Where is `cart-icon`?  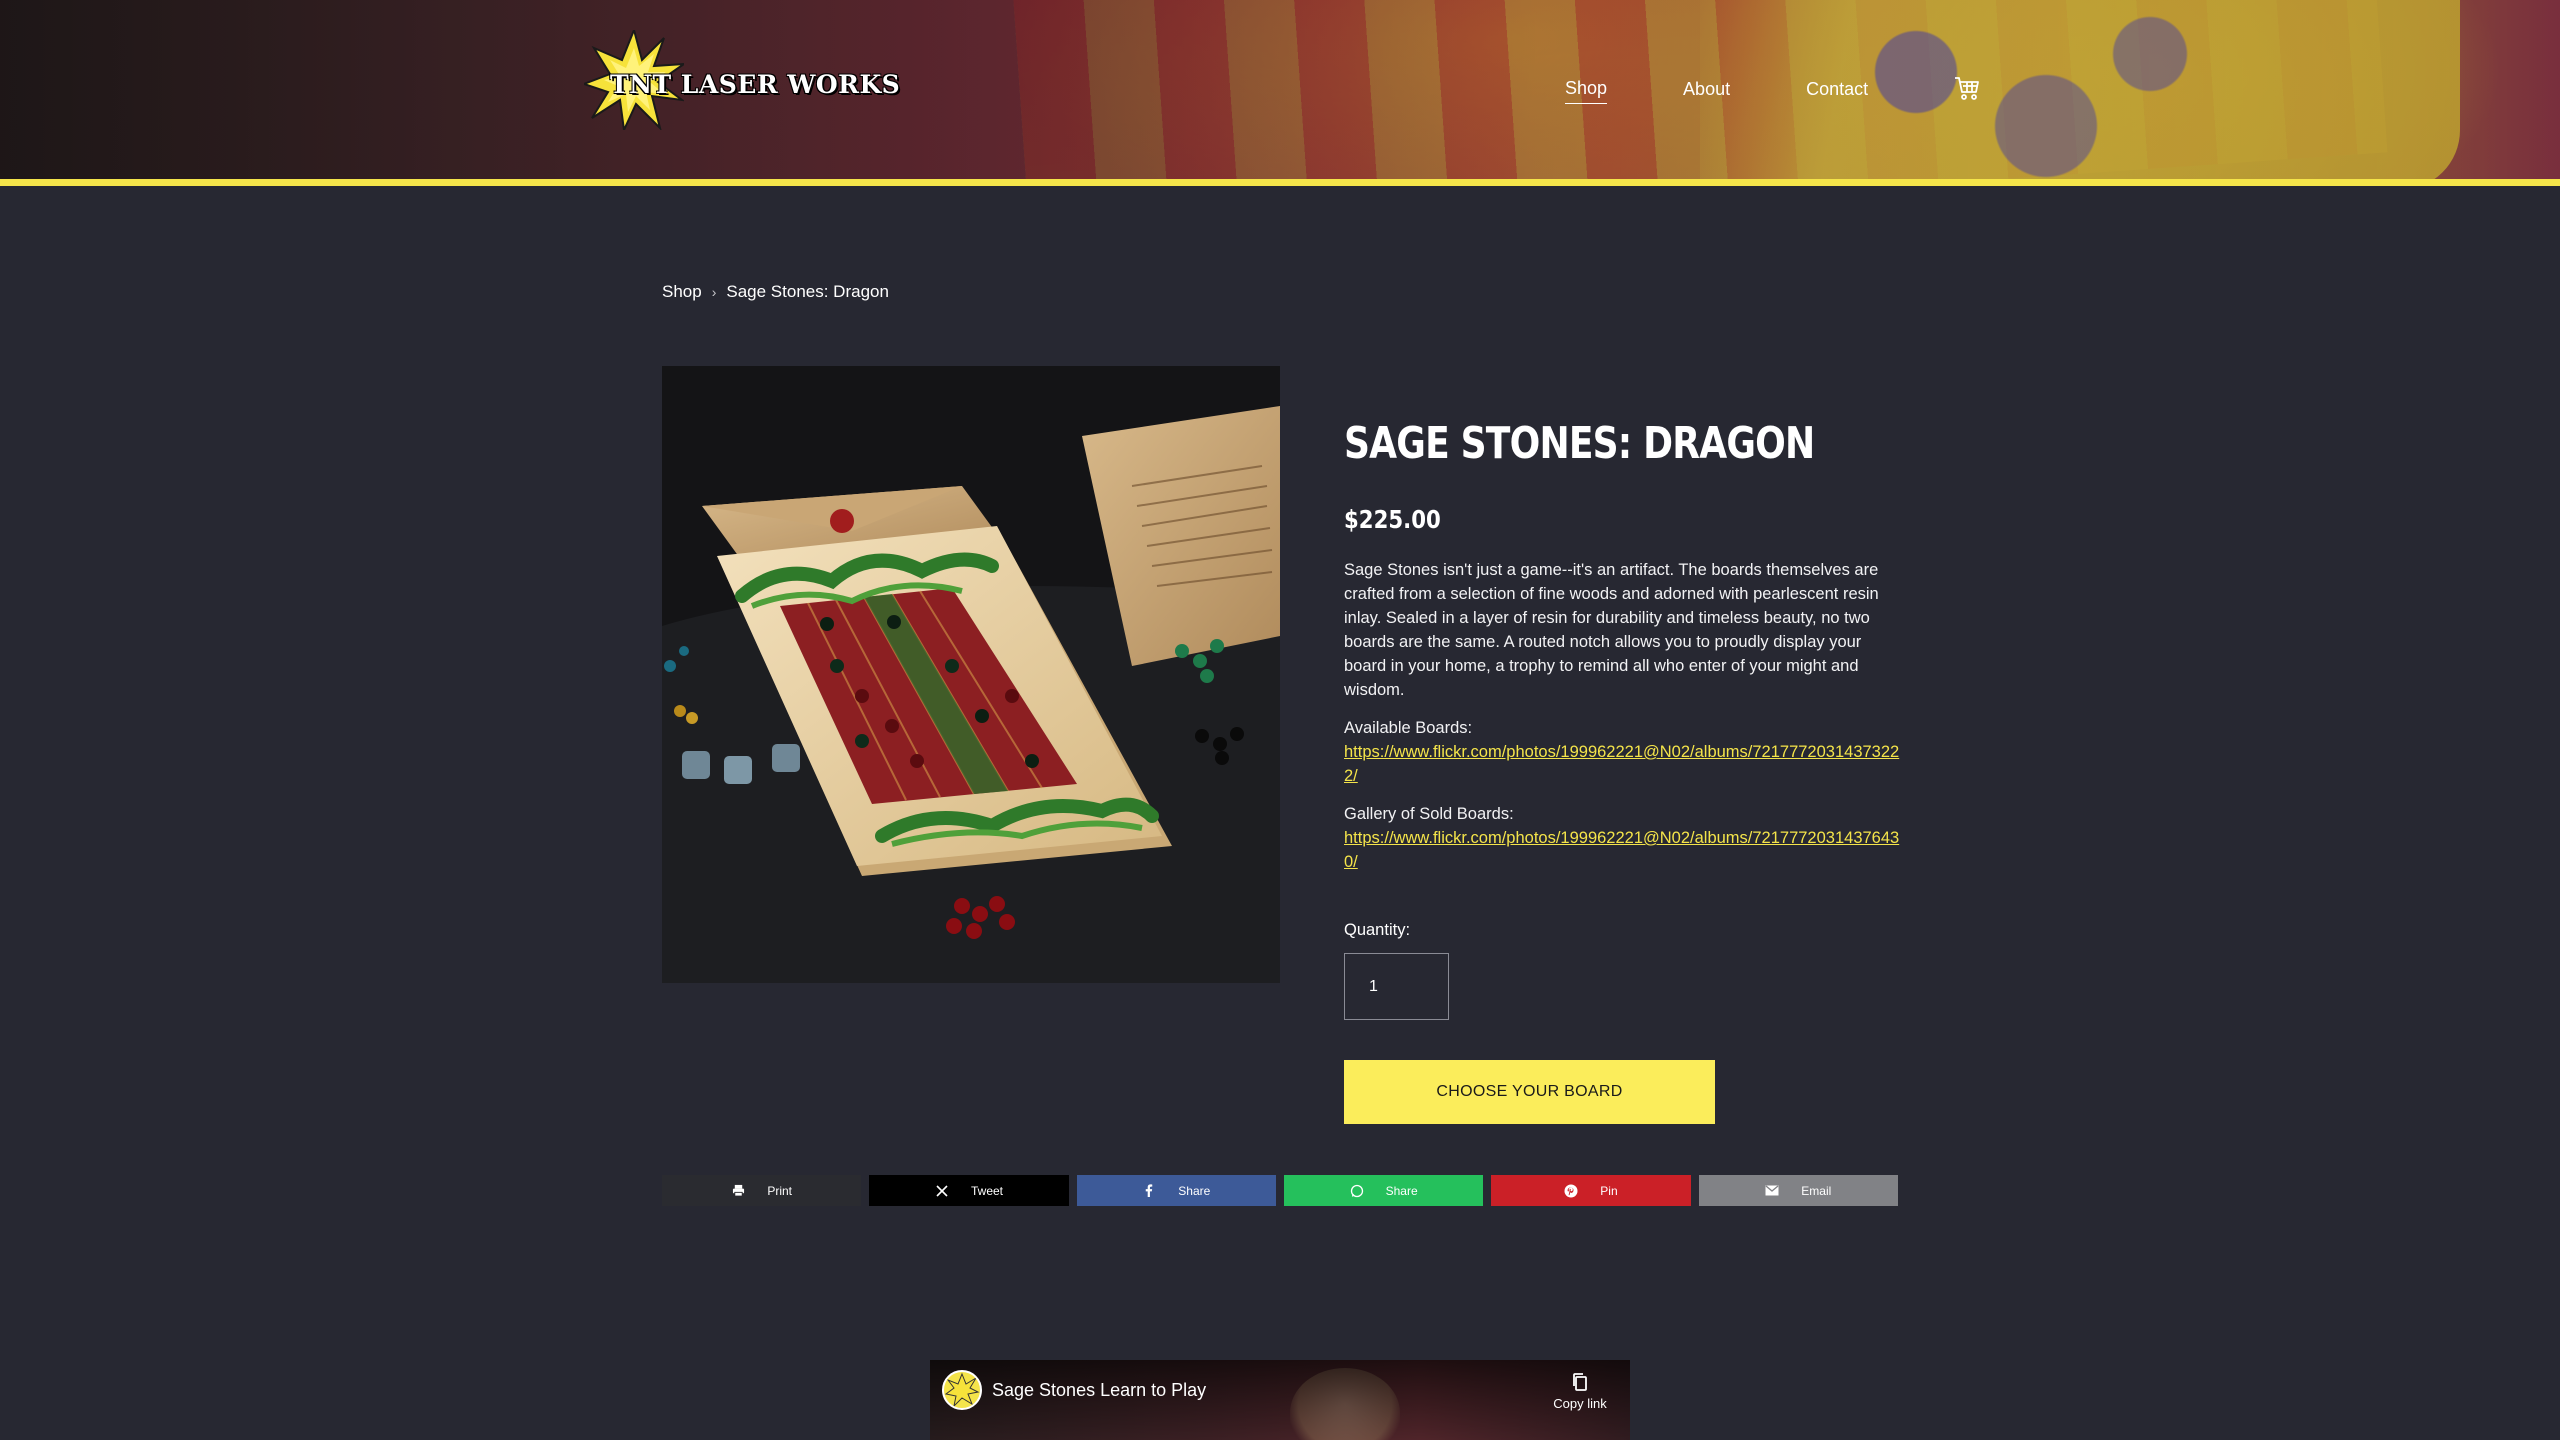 cart-icon is located at coordinates (1967, 88).